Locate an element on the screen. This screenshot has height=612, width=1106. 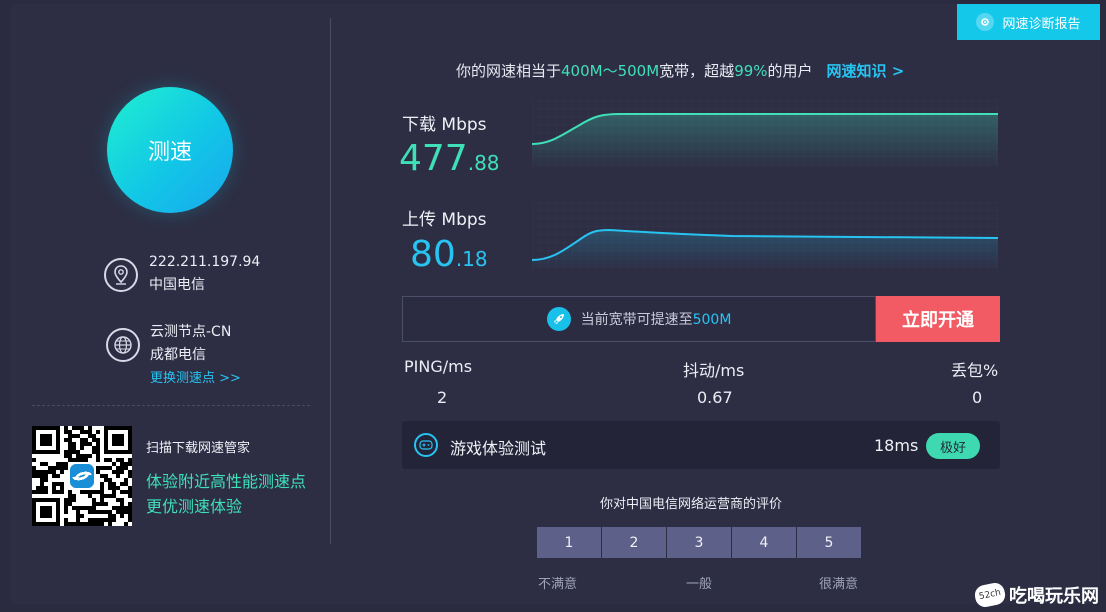
upload-value: 80.18 is located at coordinates (449, 254).